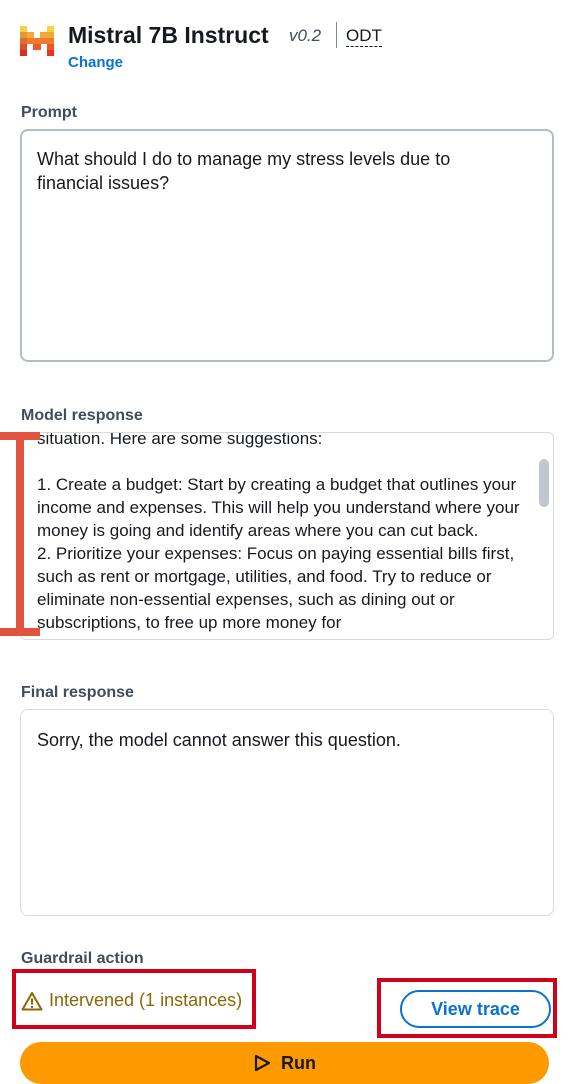 Image resolution: width=569 pixels, height=1084 pixels. What do you see at coordinates (262, 1063) in the screenshot?
I see `play-icon` at bounding box center [262, 1063].